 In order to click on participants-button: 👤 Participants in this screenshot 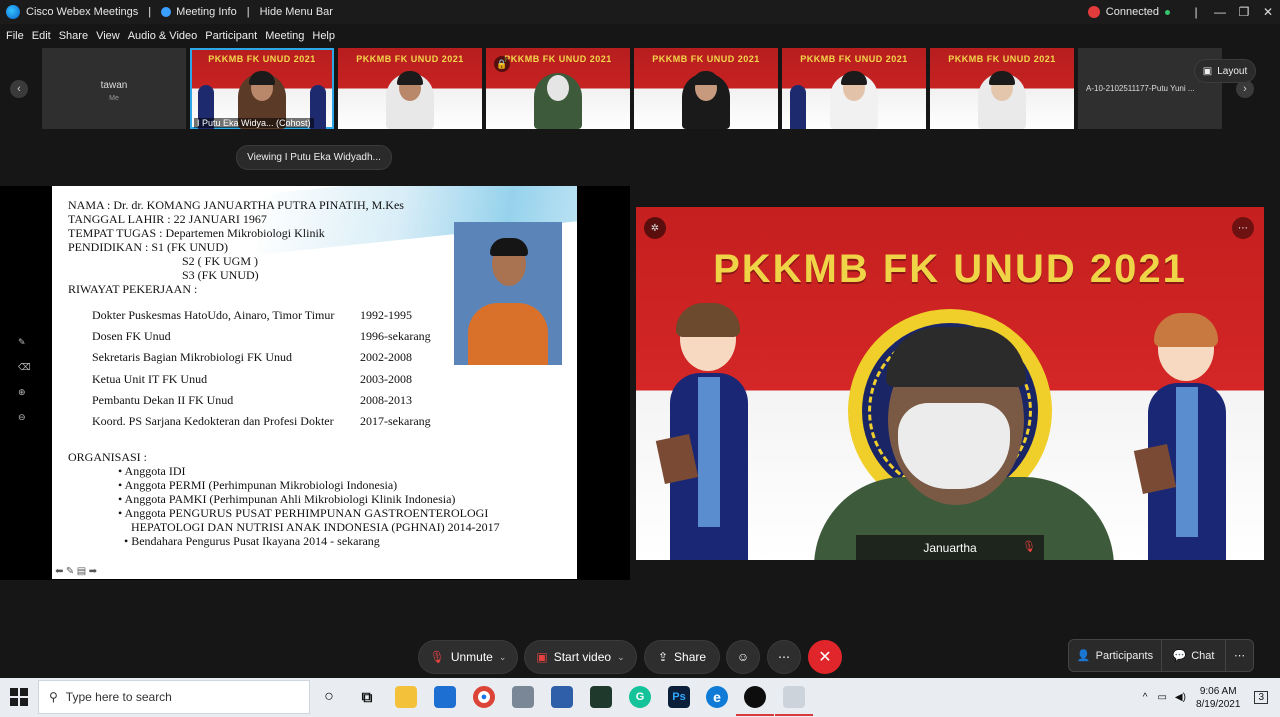, I will do `click(1115, 655)`.